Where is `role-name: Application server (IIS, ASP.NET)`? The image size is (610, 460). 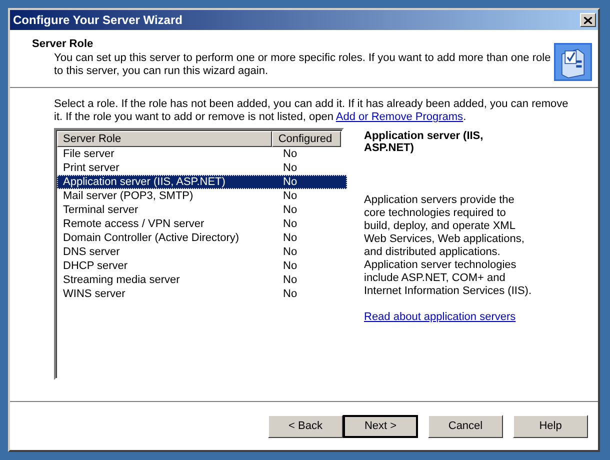
role-name: Application server (IIS, ASP.NET) is located at coordinates (144, 182).